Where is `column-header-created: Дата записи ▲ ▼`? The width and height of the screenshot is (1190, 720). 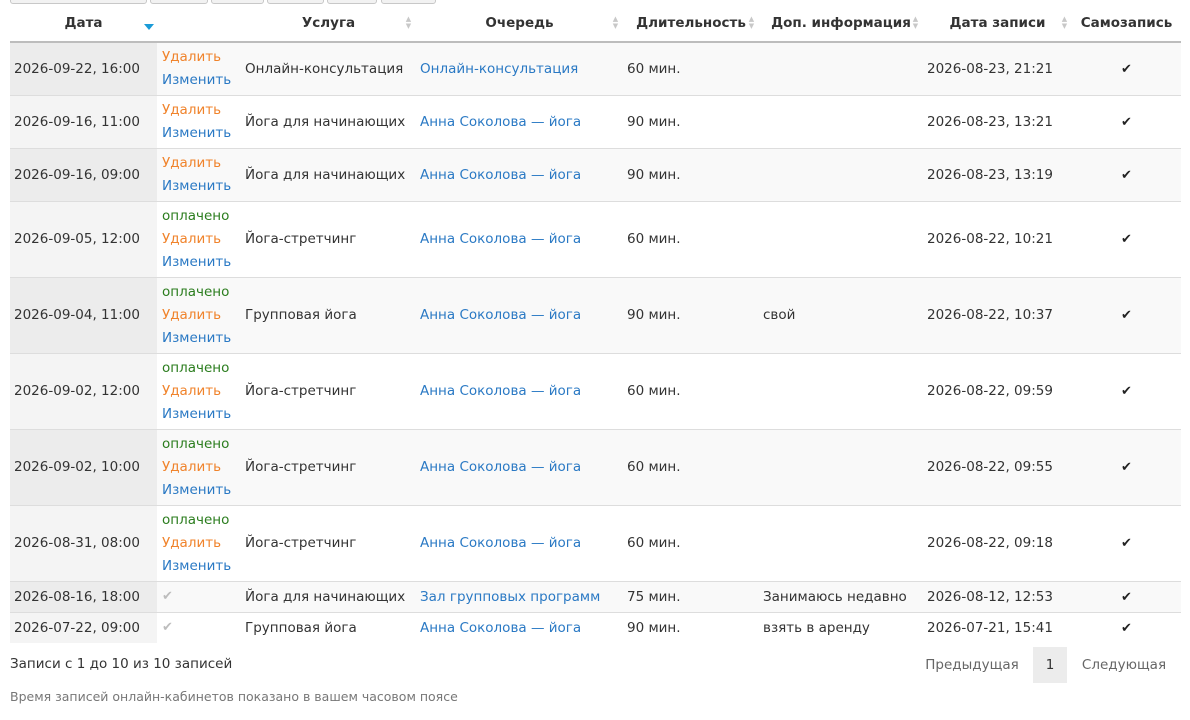 column-header-created: Дата записи ▲ ▼ is located at coordinates (997, 24).